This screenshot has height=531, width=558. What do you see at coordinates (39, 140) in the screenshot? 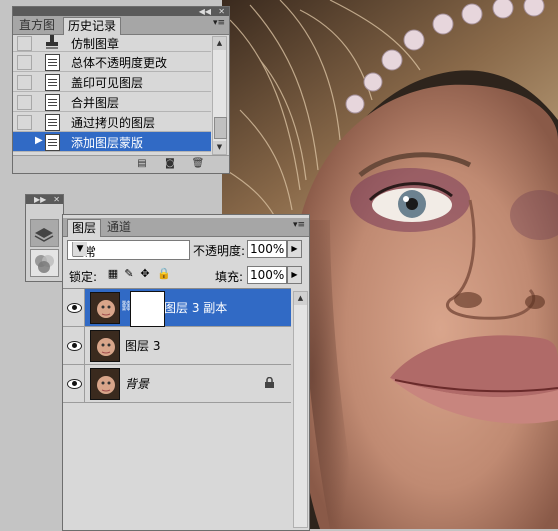
I see `history-state-slider-icon: ▶` at bounding box center [39, 140].